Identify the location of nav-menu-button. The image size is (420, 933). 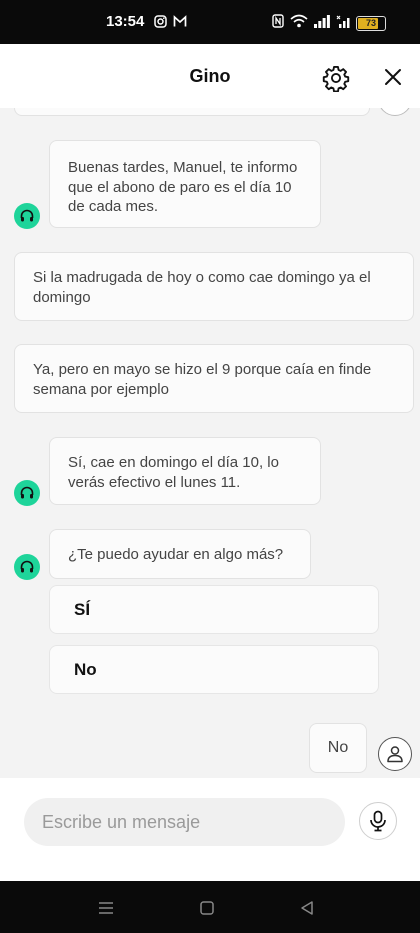
(106, 908).